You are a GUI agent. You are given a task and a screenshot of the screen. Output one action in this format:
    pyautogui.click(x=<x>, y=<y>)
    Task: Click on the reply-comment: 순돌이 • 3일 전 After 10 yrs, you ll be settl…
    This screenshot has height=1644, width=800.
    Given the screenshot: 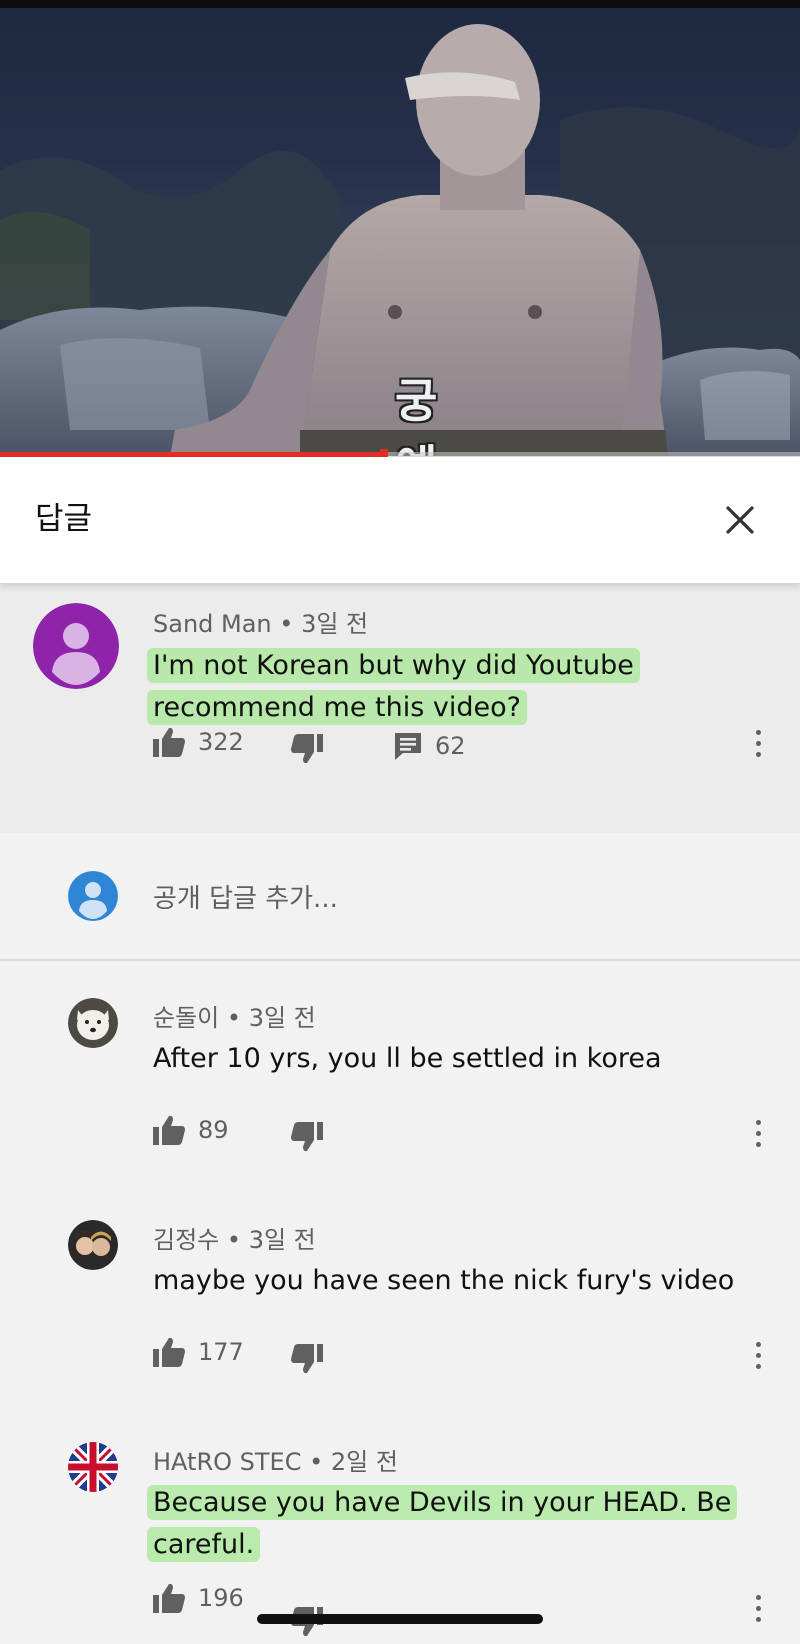 What is the action you would take?
    pyautogui.click(x=400, y=1073)
    